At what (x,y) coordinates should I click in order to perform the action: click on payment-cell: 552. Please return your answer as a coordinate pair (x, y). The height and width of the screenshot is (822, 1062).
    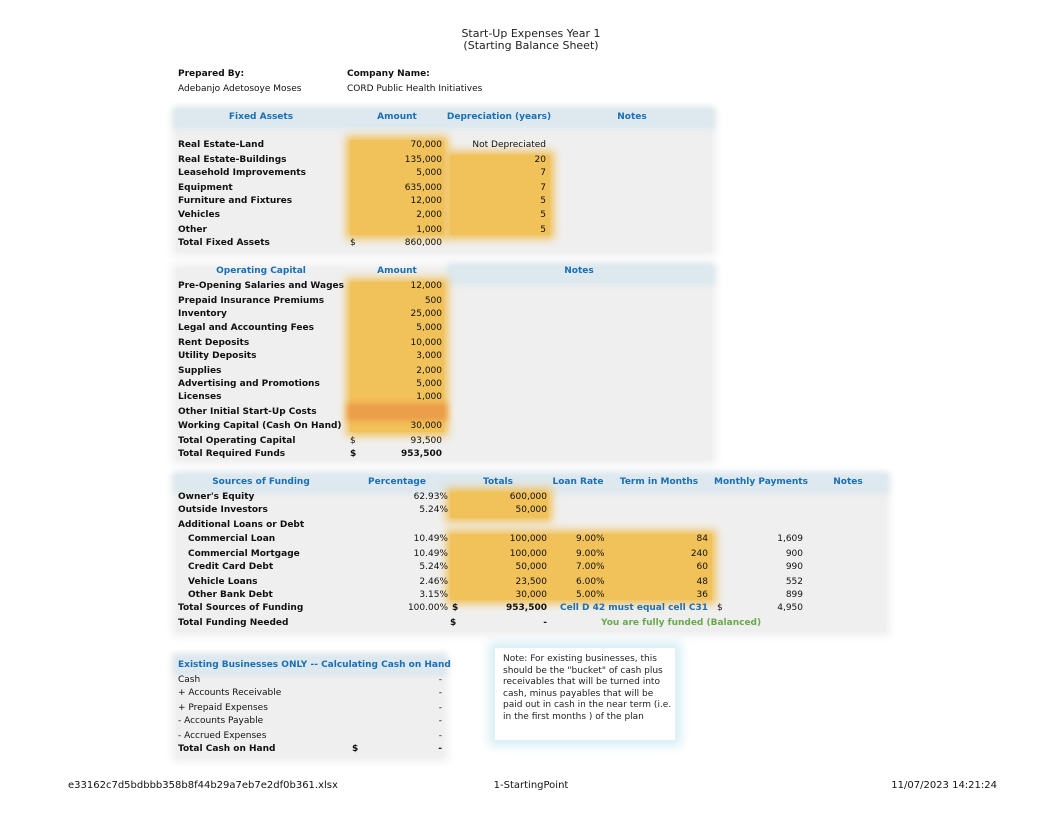
    Looking at the image, I should click on (794, 582).